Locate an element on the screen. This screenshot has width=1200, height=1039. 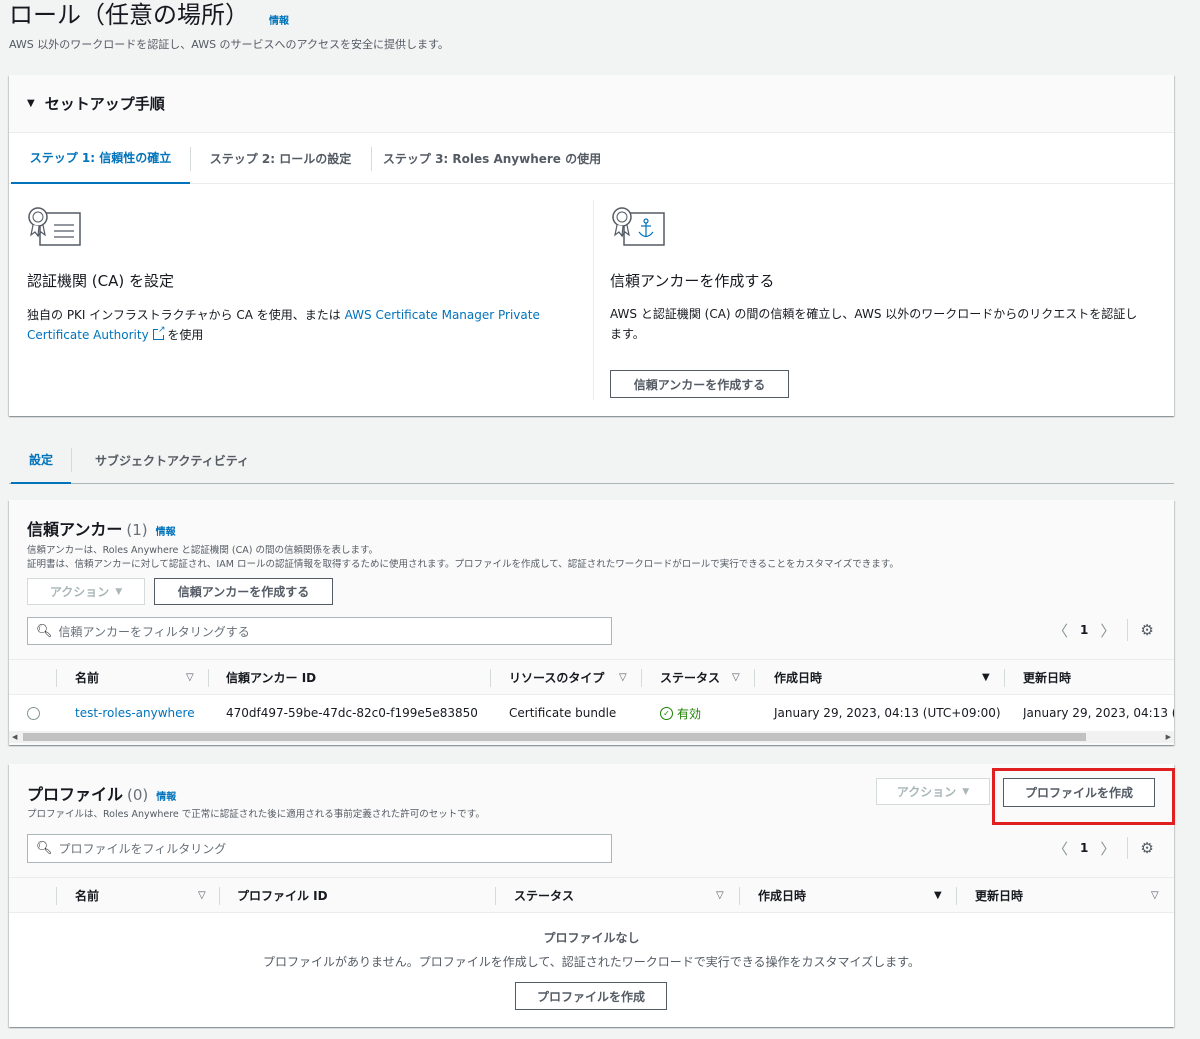
setup-header: ▼ セットアップ手順 is located at coordinates (591, 104).